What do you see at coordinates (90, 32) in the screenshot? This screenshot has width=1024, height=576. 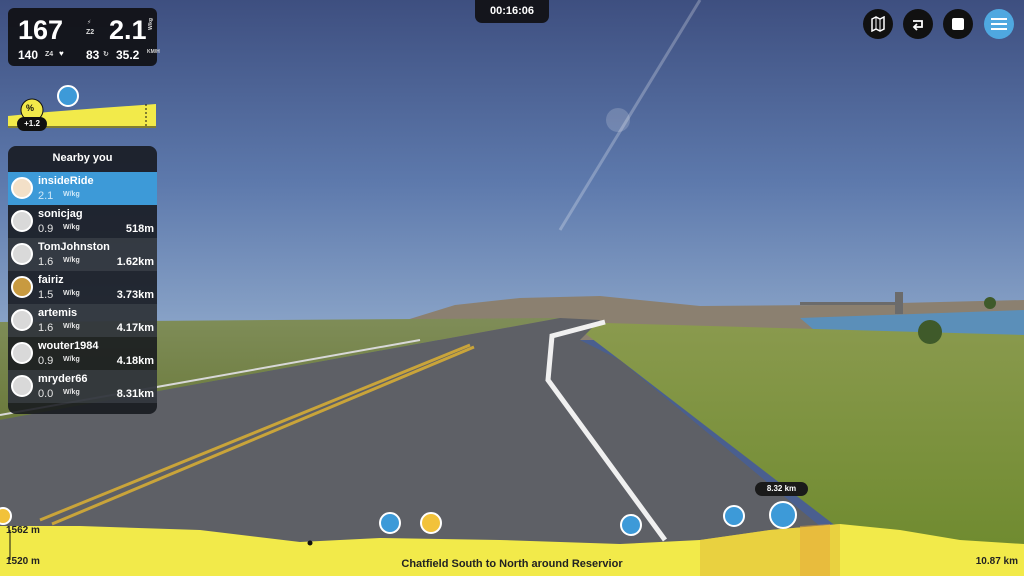 I see `power-zone: Z2` at bounding box center [90, 32].